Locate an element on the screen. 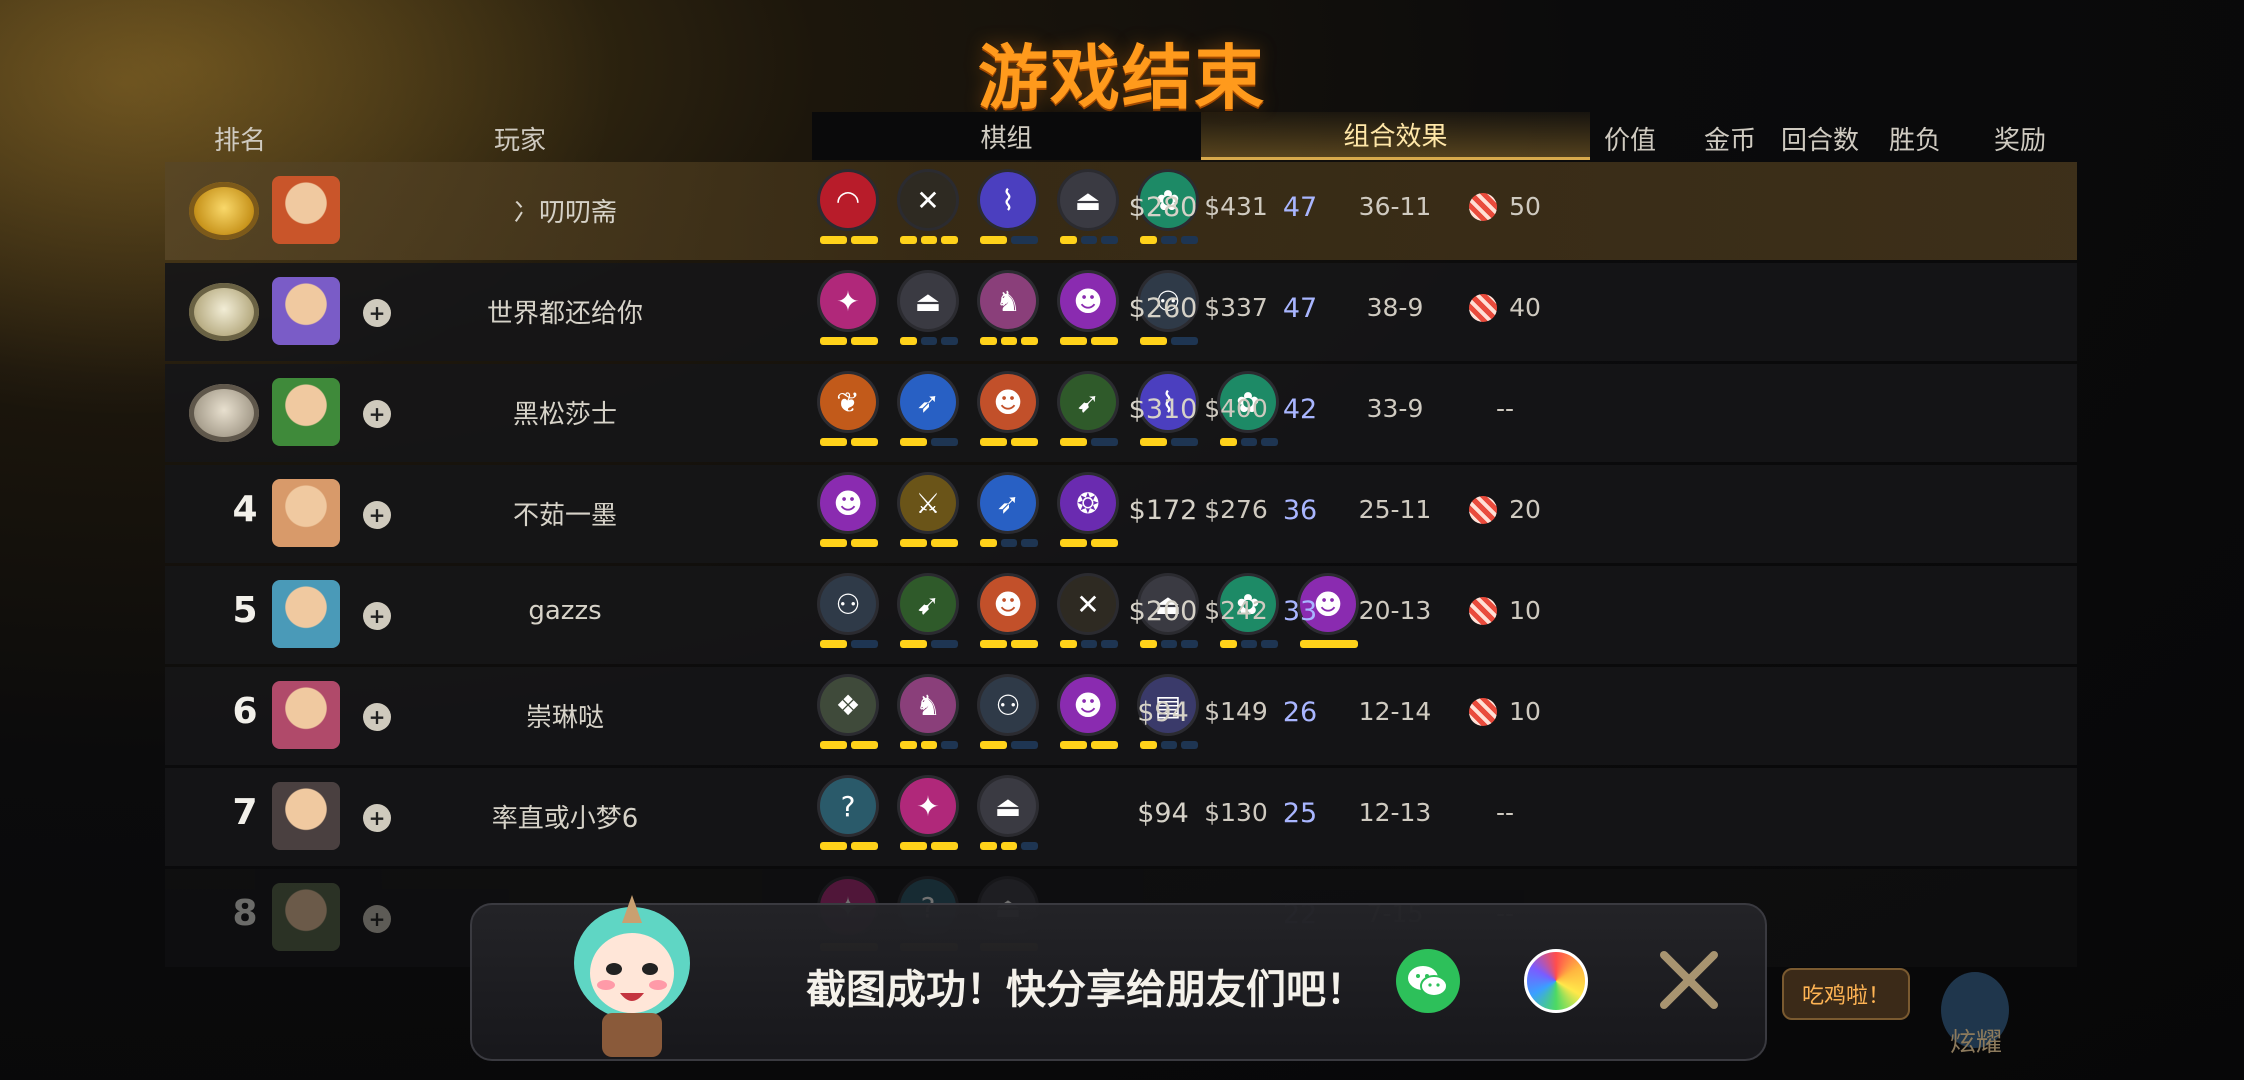  emote-bubble: 吃鸡啦！ is located at coordinates (1846, 994).